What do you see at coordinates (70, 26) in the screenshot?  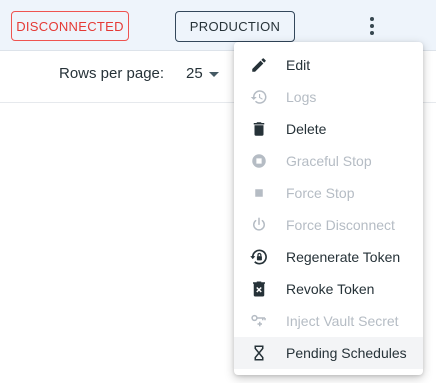 I see `status-badge: DISCONNECTED` at bounding box center [70, 26].